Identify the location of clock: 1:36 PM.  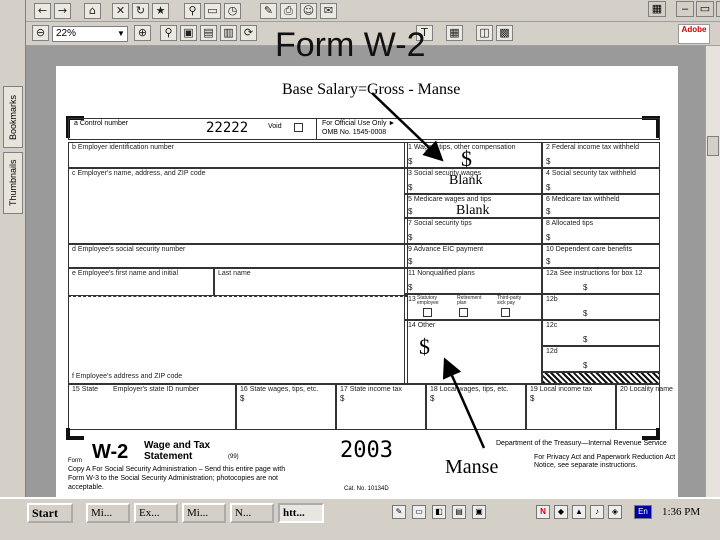
(681, 512).